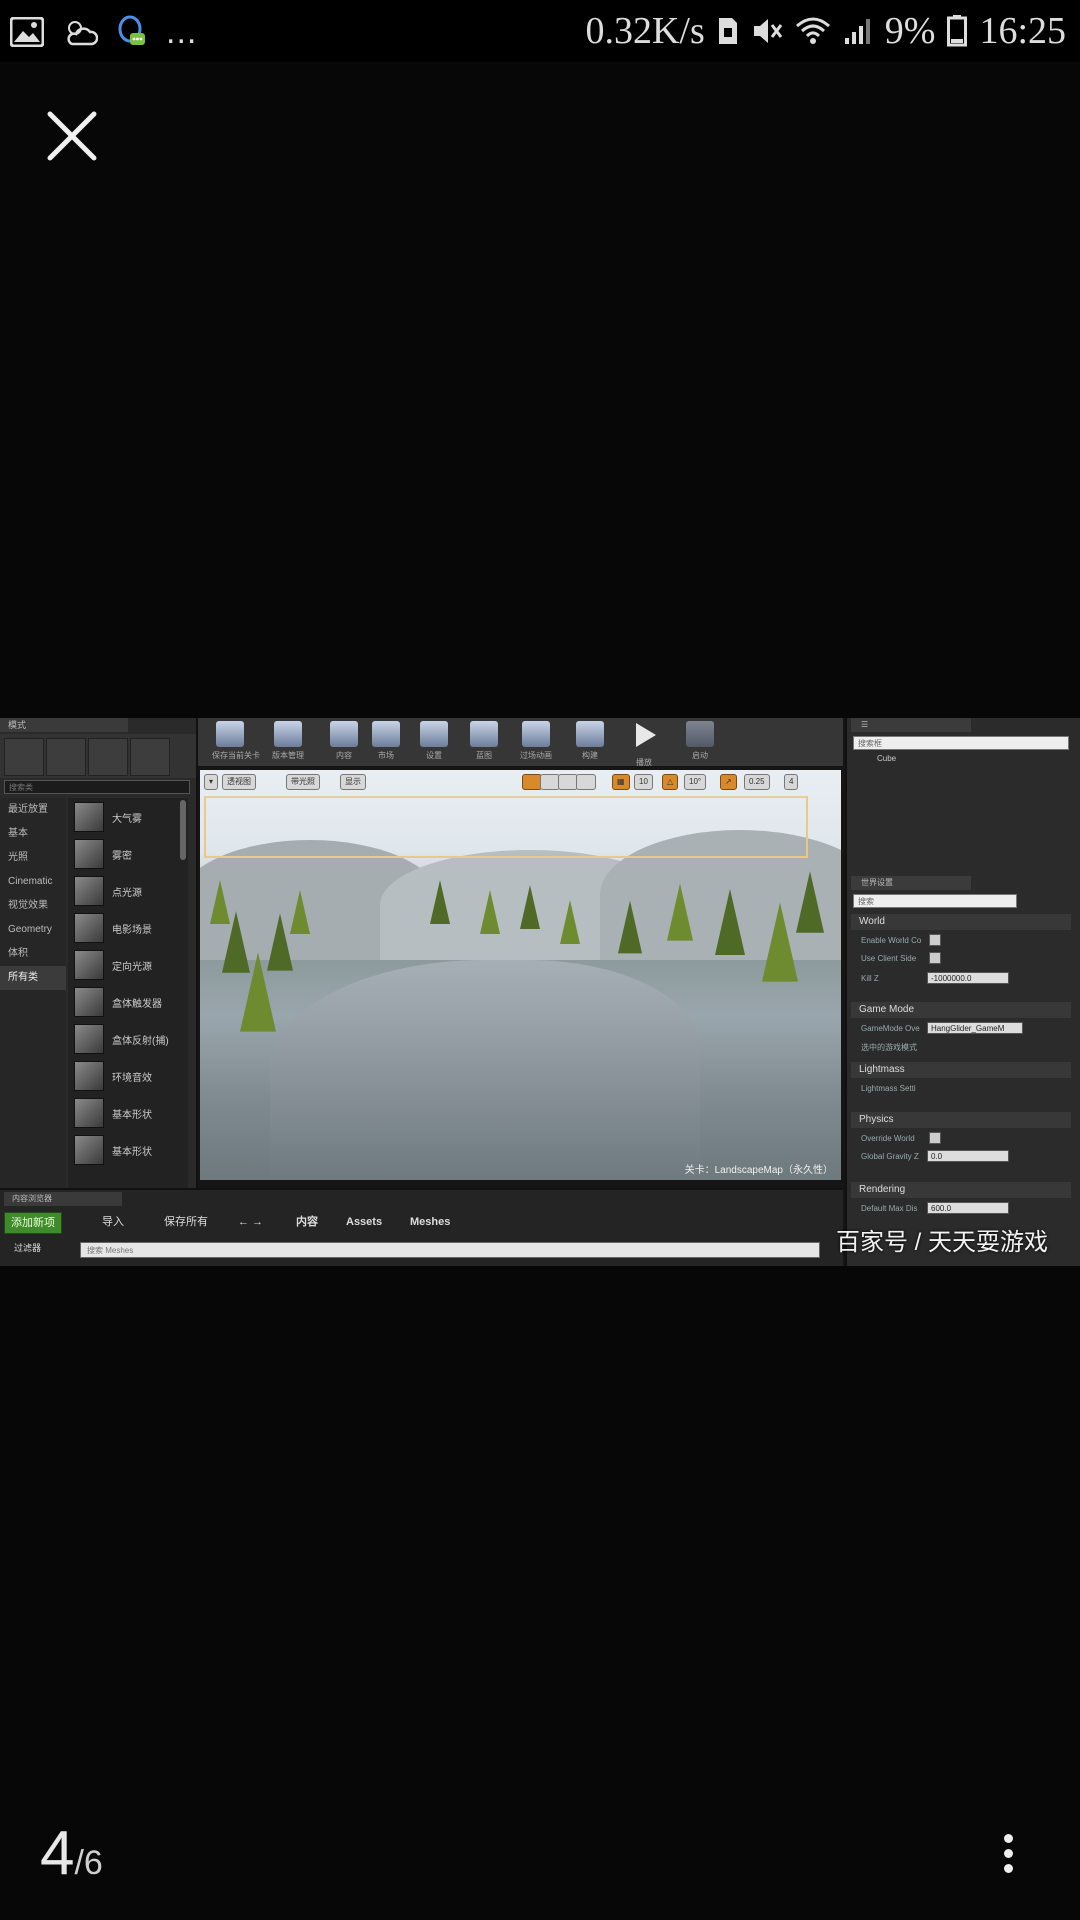 This screenshot has width=1080, height=1920. Describe the element at coordinates (128, 928) in the screenshot. I see `list-item: 电影场景` at that location.